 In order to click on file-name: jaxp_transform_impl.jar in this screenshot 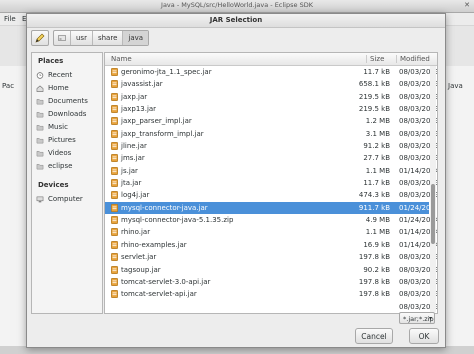, I will do `click(162, 133)`.